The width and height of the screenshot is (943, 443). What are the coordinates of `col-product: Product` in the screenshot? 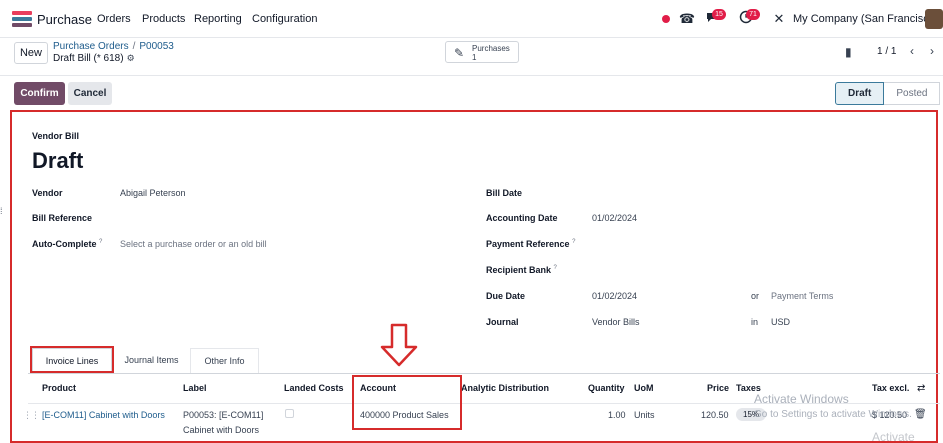 It's located at (59, 388).